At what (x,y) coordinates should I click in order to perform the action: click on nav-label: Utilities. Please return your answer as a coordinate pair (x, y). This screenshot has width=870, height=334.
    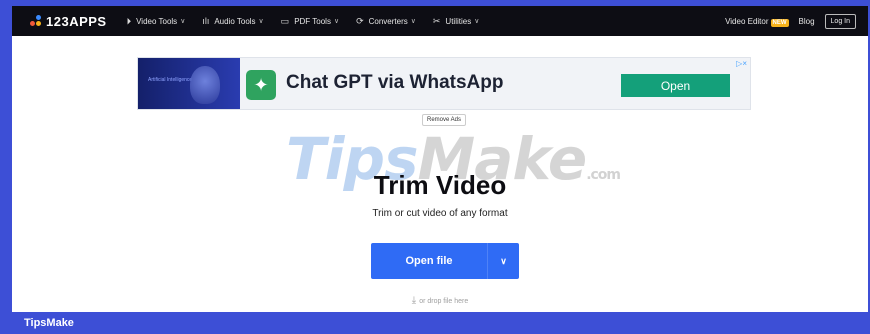
    Looking at the image, I should click on (458, 21).